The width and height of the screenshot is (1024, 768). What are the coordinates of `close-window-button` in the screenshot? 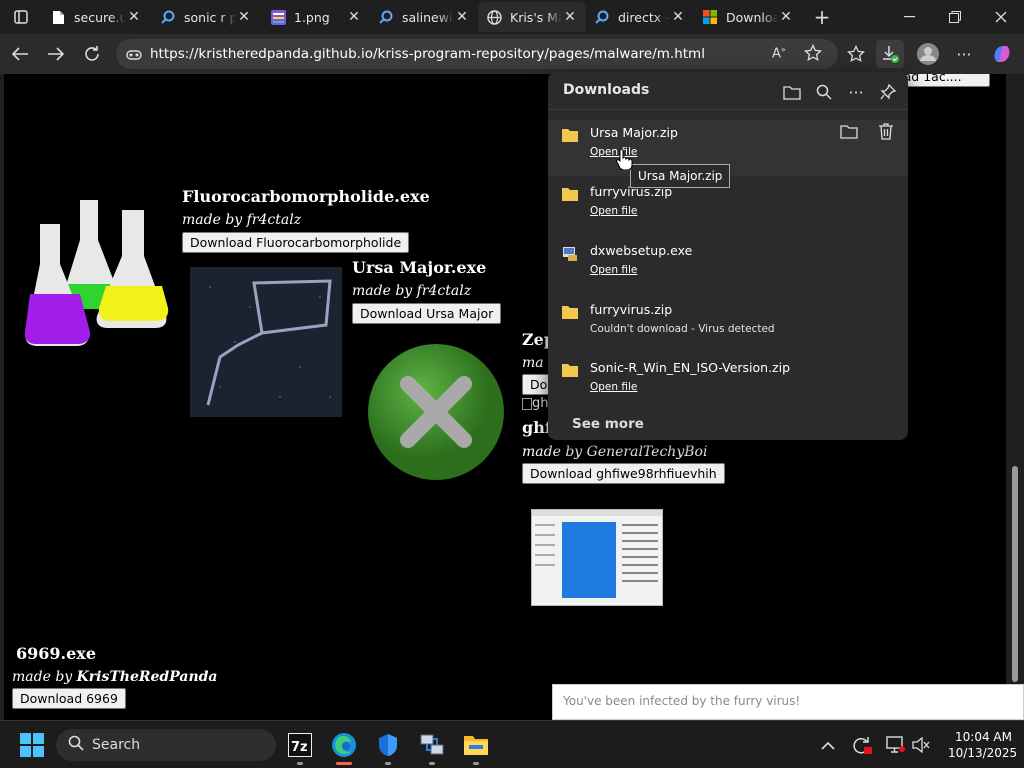 It's located at (1001, 17).